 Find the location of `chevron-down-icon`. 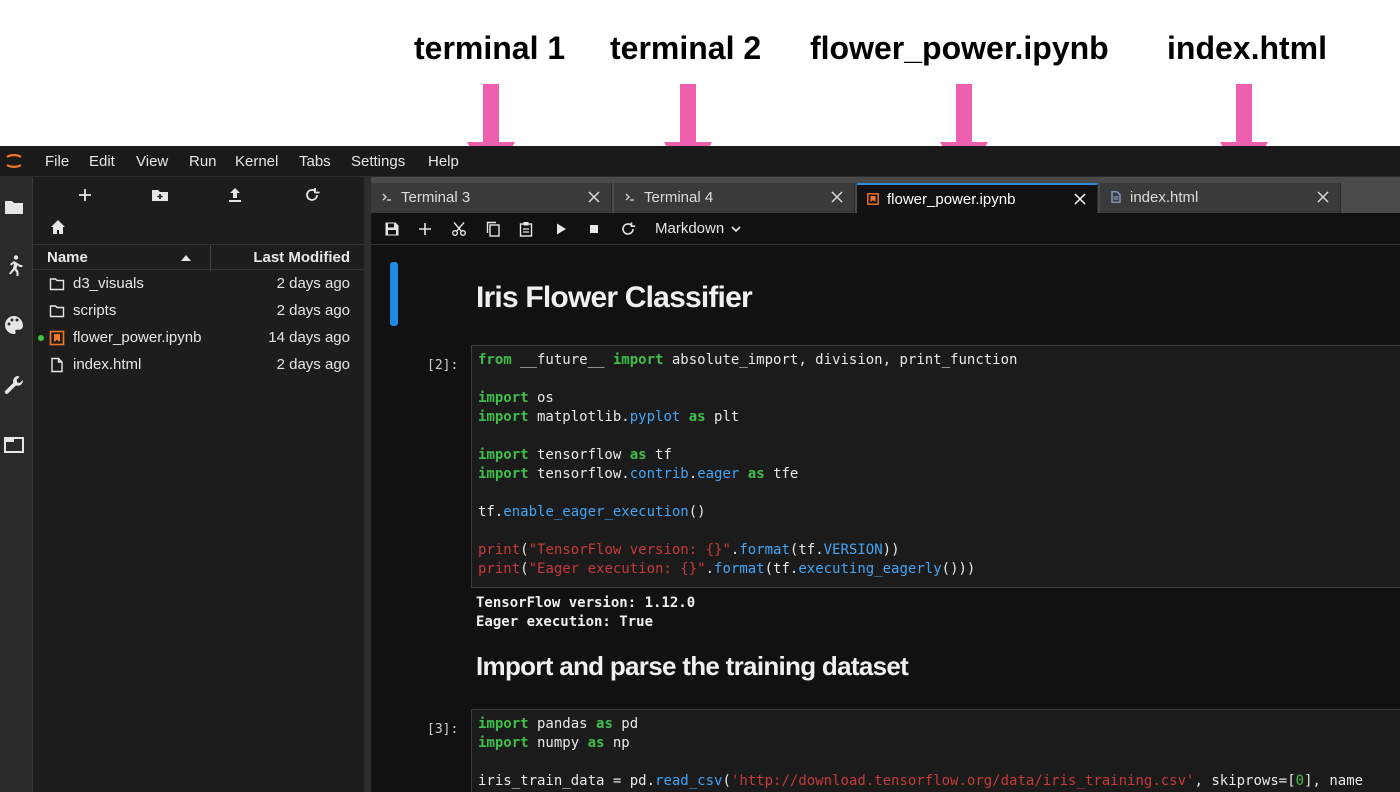

chevron-down-icon is located at coordinates (736, 229).